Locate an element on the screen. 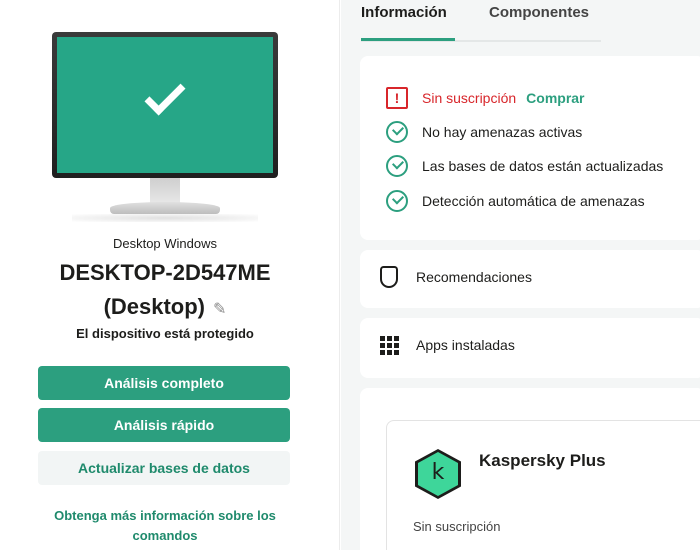 Image resolution: width=700 pixels, height=550 pixels. alert-icon: ! is located at coordinates (397, 98).